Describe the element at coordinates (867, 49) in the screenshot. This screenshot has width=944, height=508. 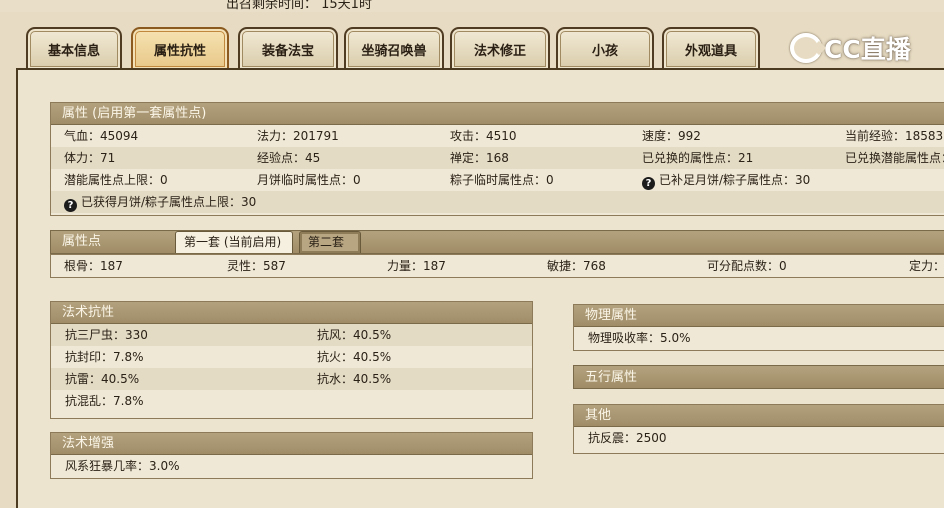
I see `logo-text: CC直播` at that location.